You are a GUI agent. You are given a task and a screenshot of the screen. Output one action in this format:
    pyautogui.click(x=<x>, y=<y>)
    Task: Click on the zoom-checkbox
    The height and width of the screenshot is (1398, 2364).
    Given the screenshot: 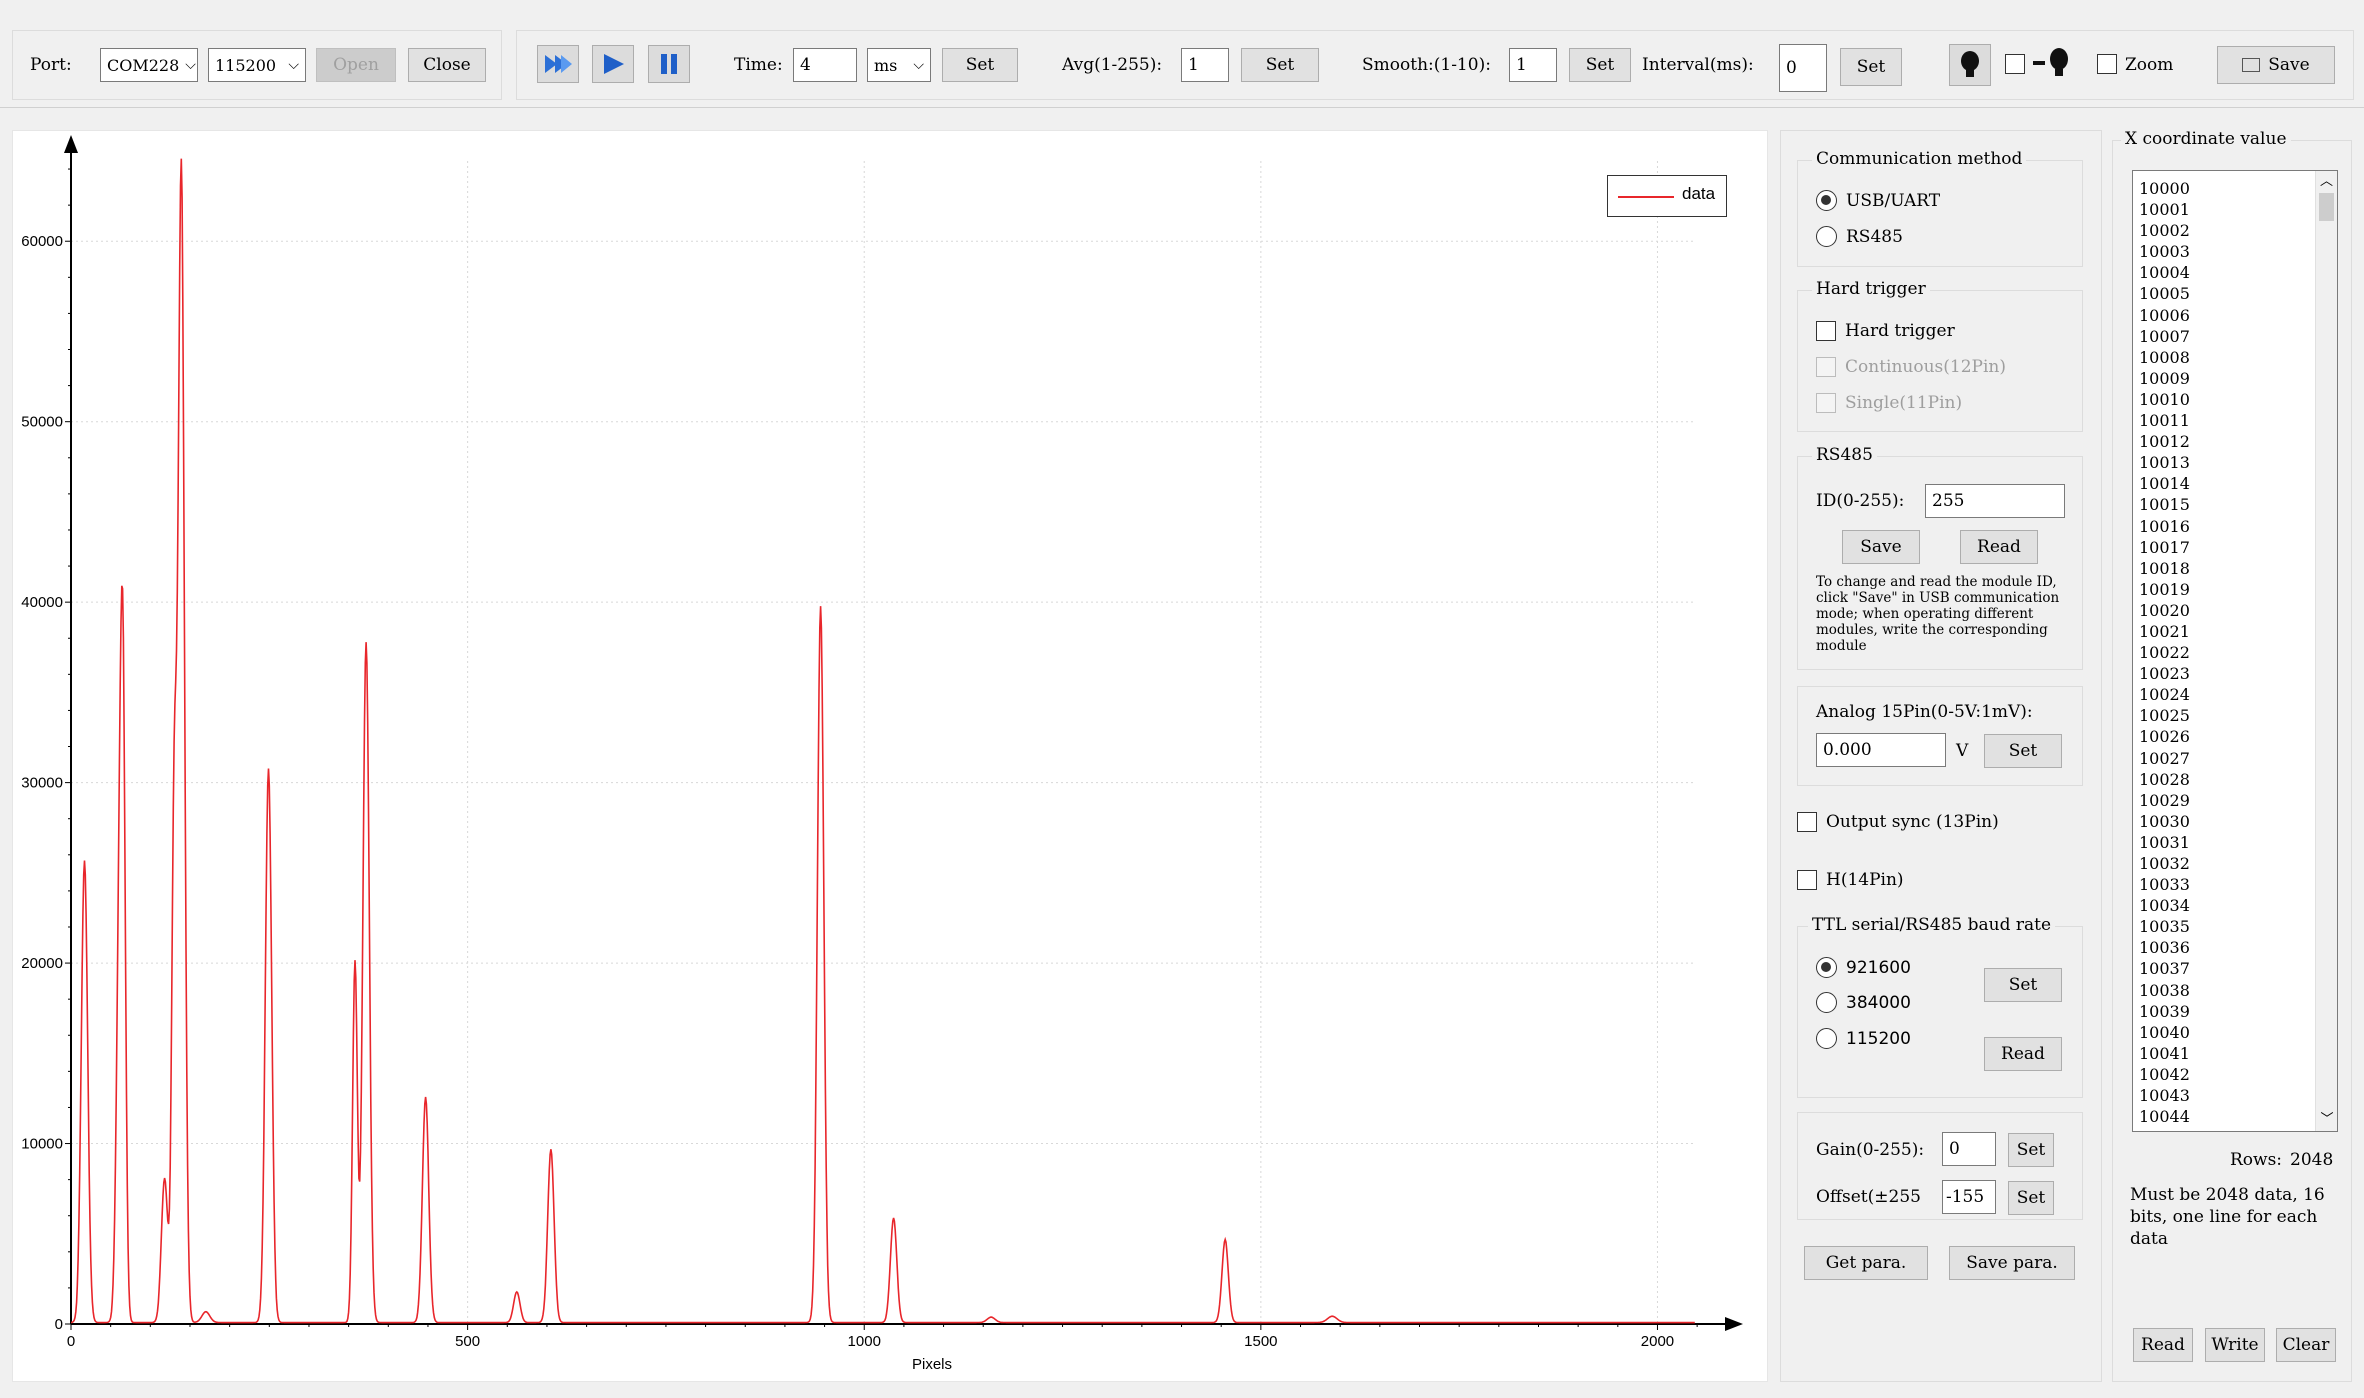 What is the action you would take?
    pyautogui.click(x=2107, y=64)
    